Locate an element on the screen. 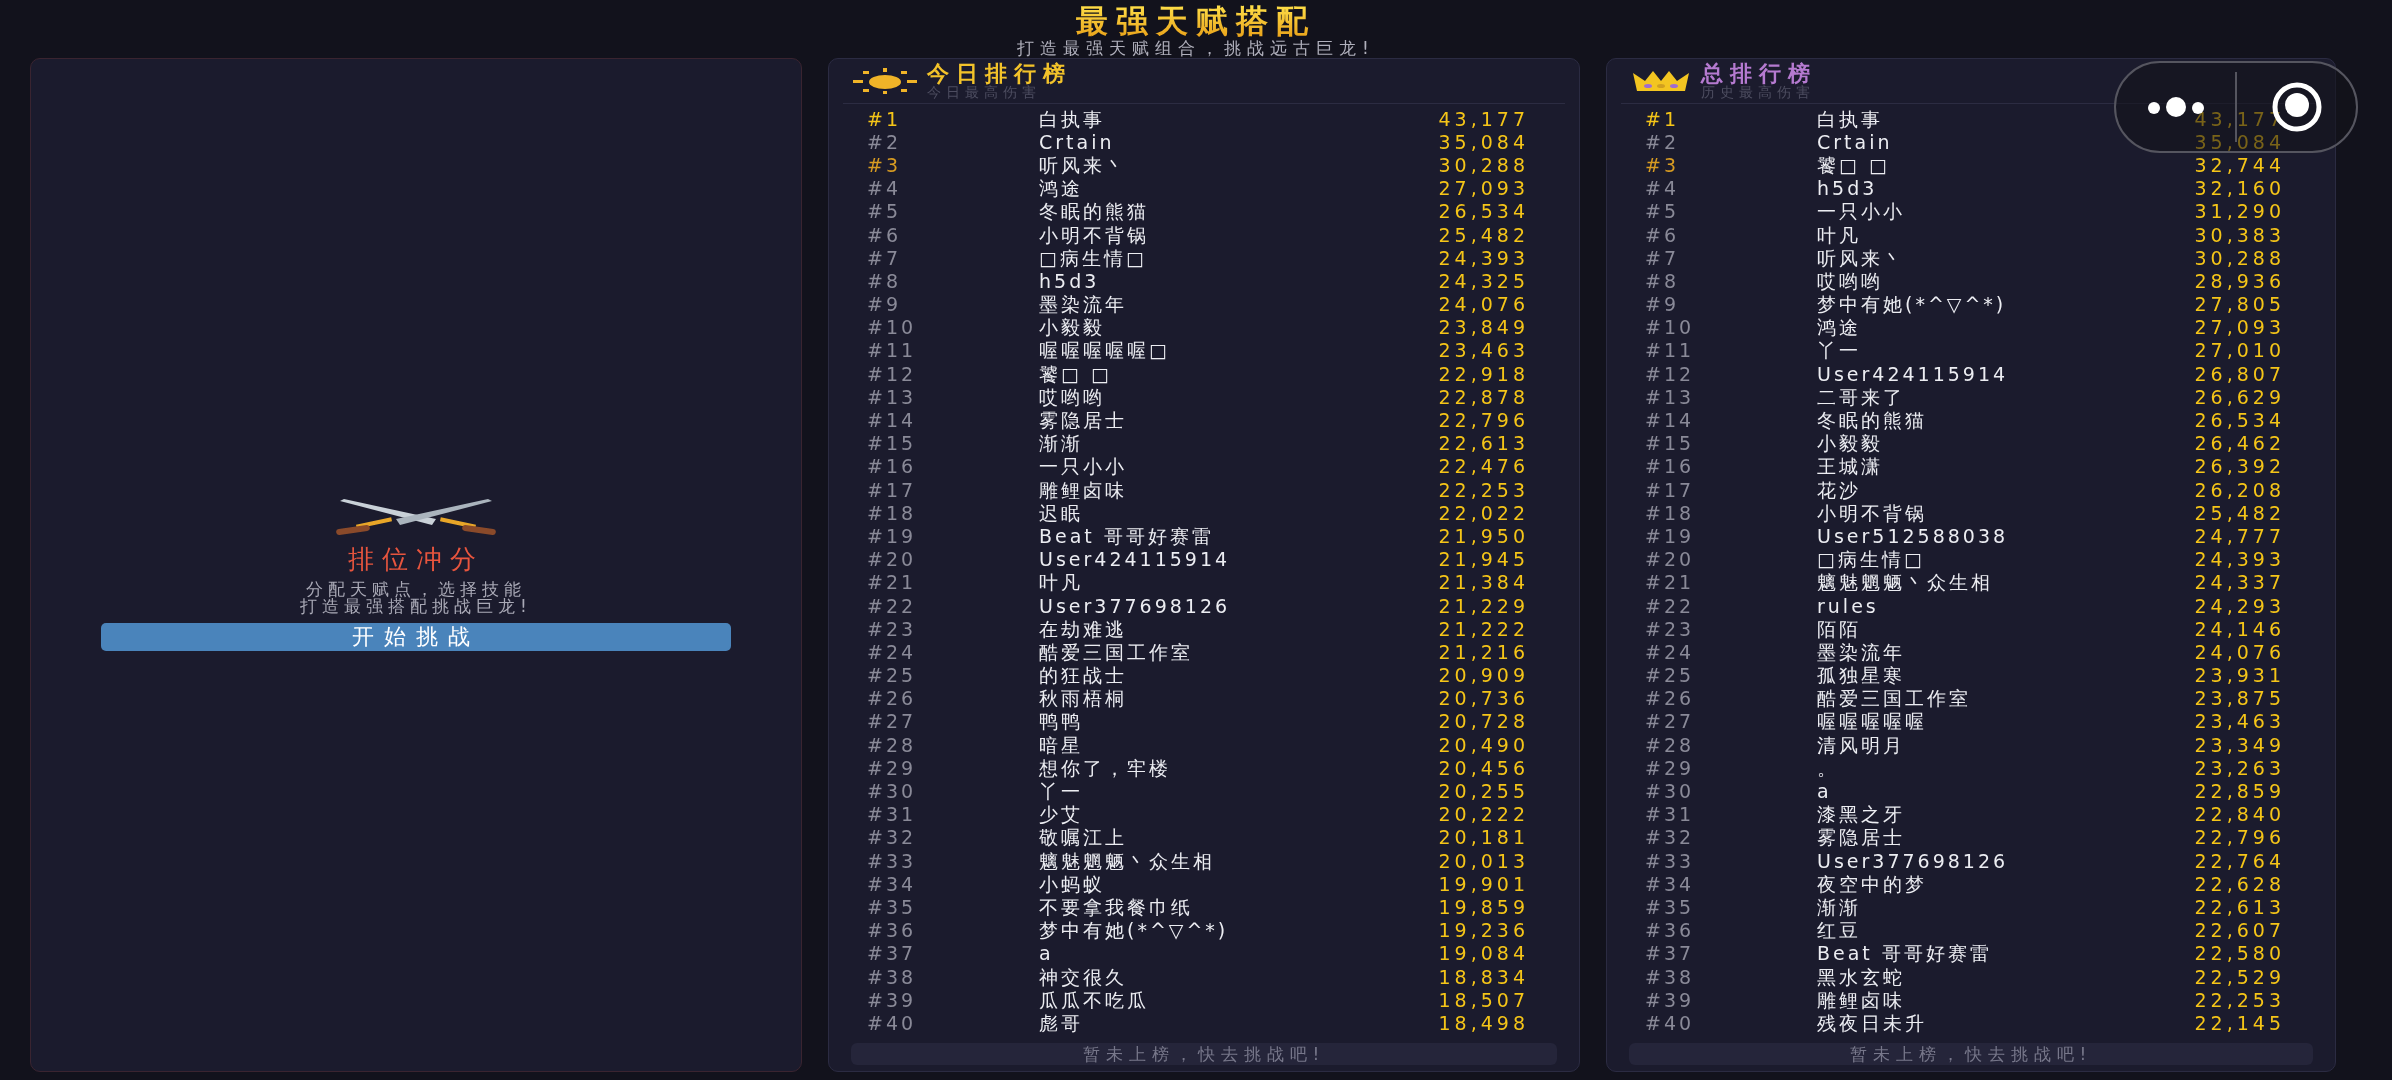  damage-score: 24,337 is located at coordinates (2239, 582).